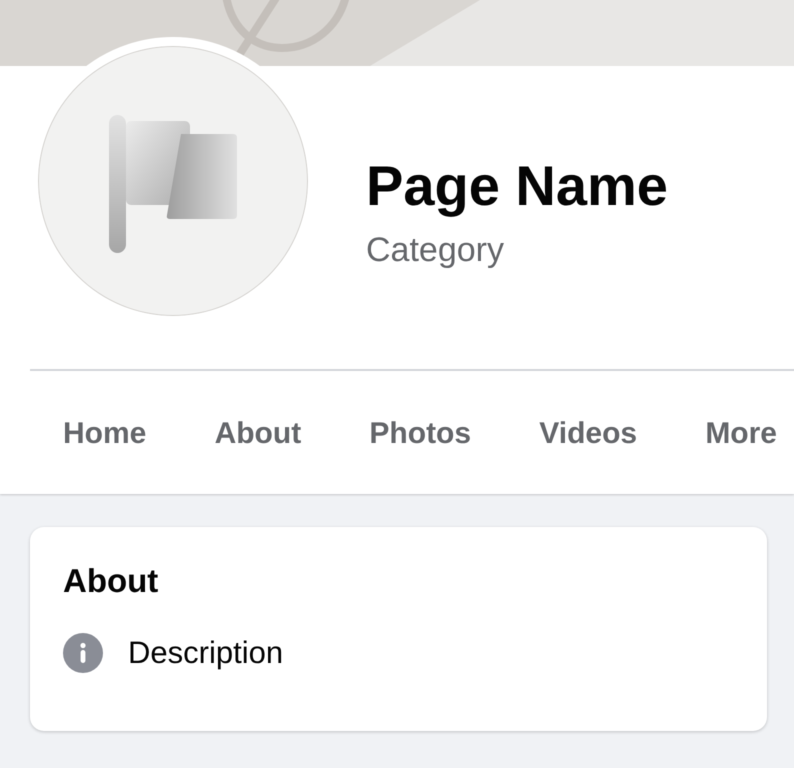 The width and height of the screenshot is (794, 768). Describe the element at coordinates (111, 581) in the screenshot. I see `card-title: About` at that location.